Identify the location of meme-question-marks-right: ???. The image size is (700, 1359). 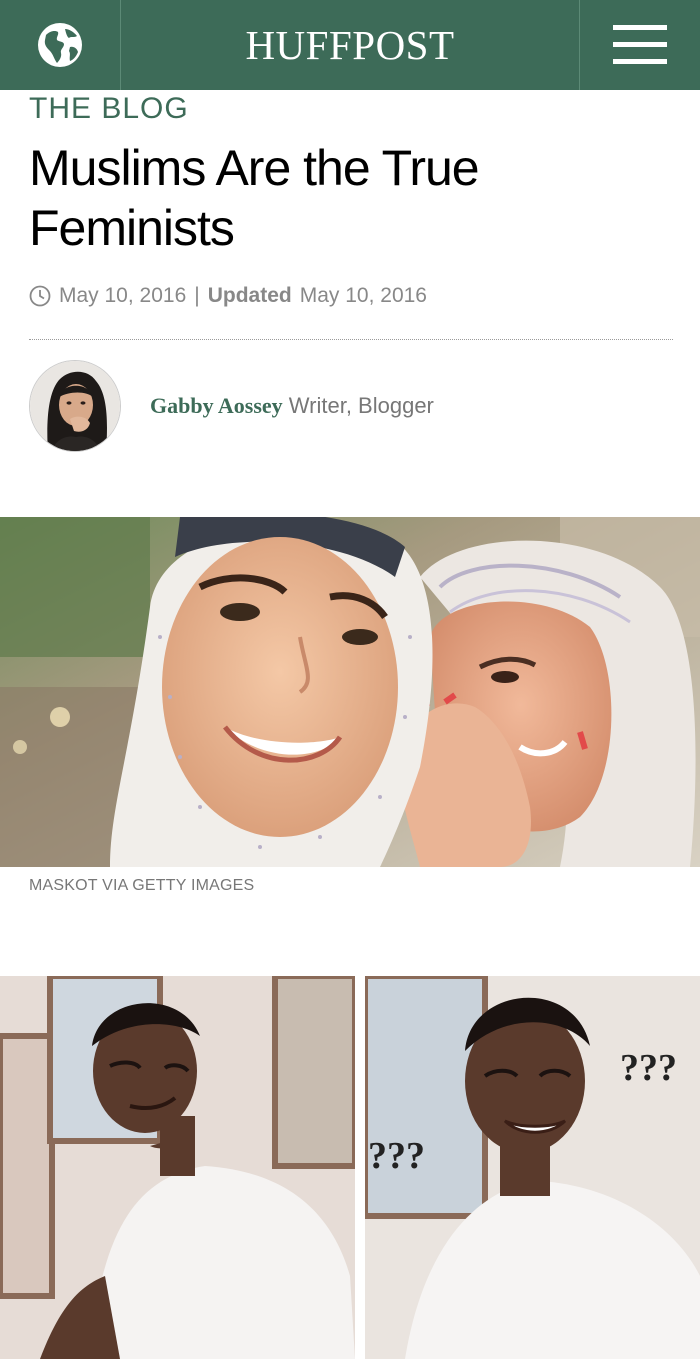
(648, 1068).